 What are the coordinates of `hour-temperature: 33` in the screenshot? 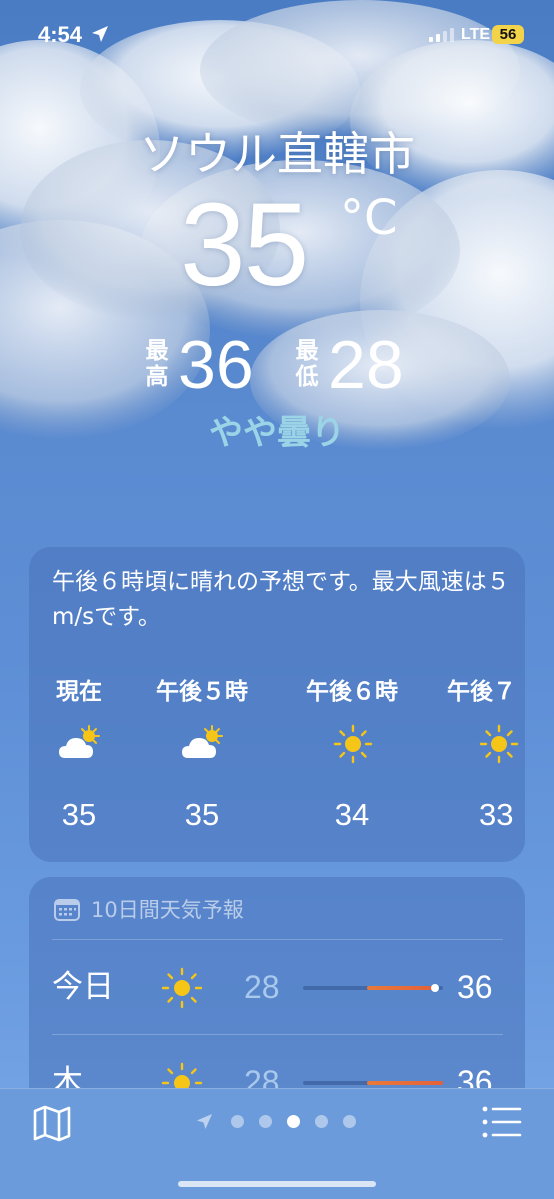 It's located at (496, 814).